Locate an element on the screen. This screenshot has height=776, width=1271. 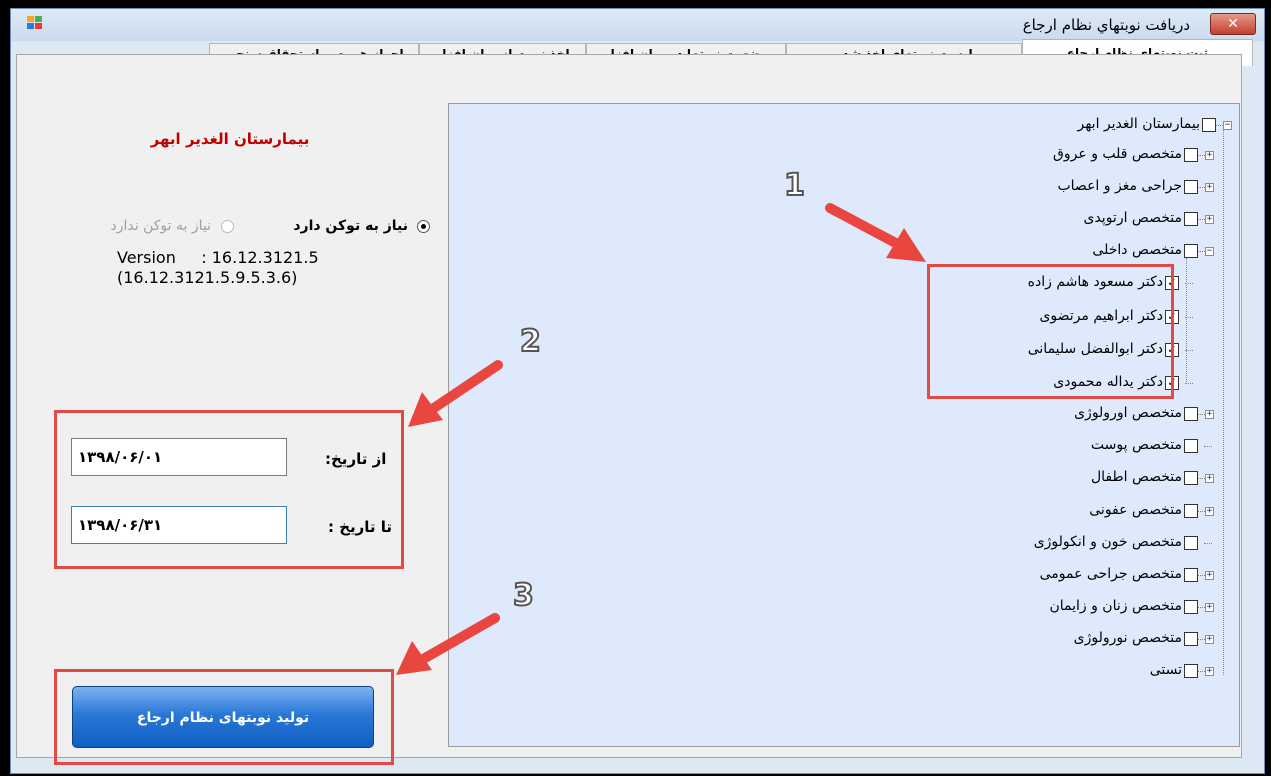
callout-number-2: 2 is located at coordinates (530, 341).